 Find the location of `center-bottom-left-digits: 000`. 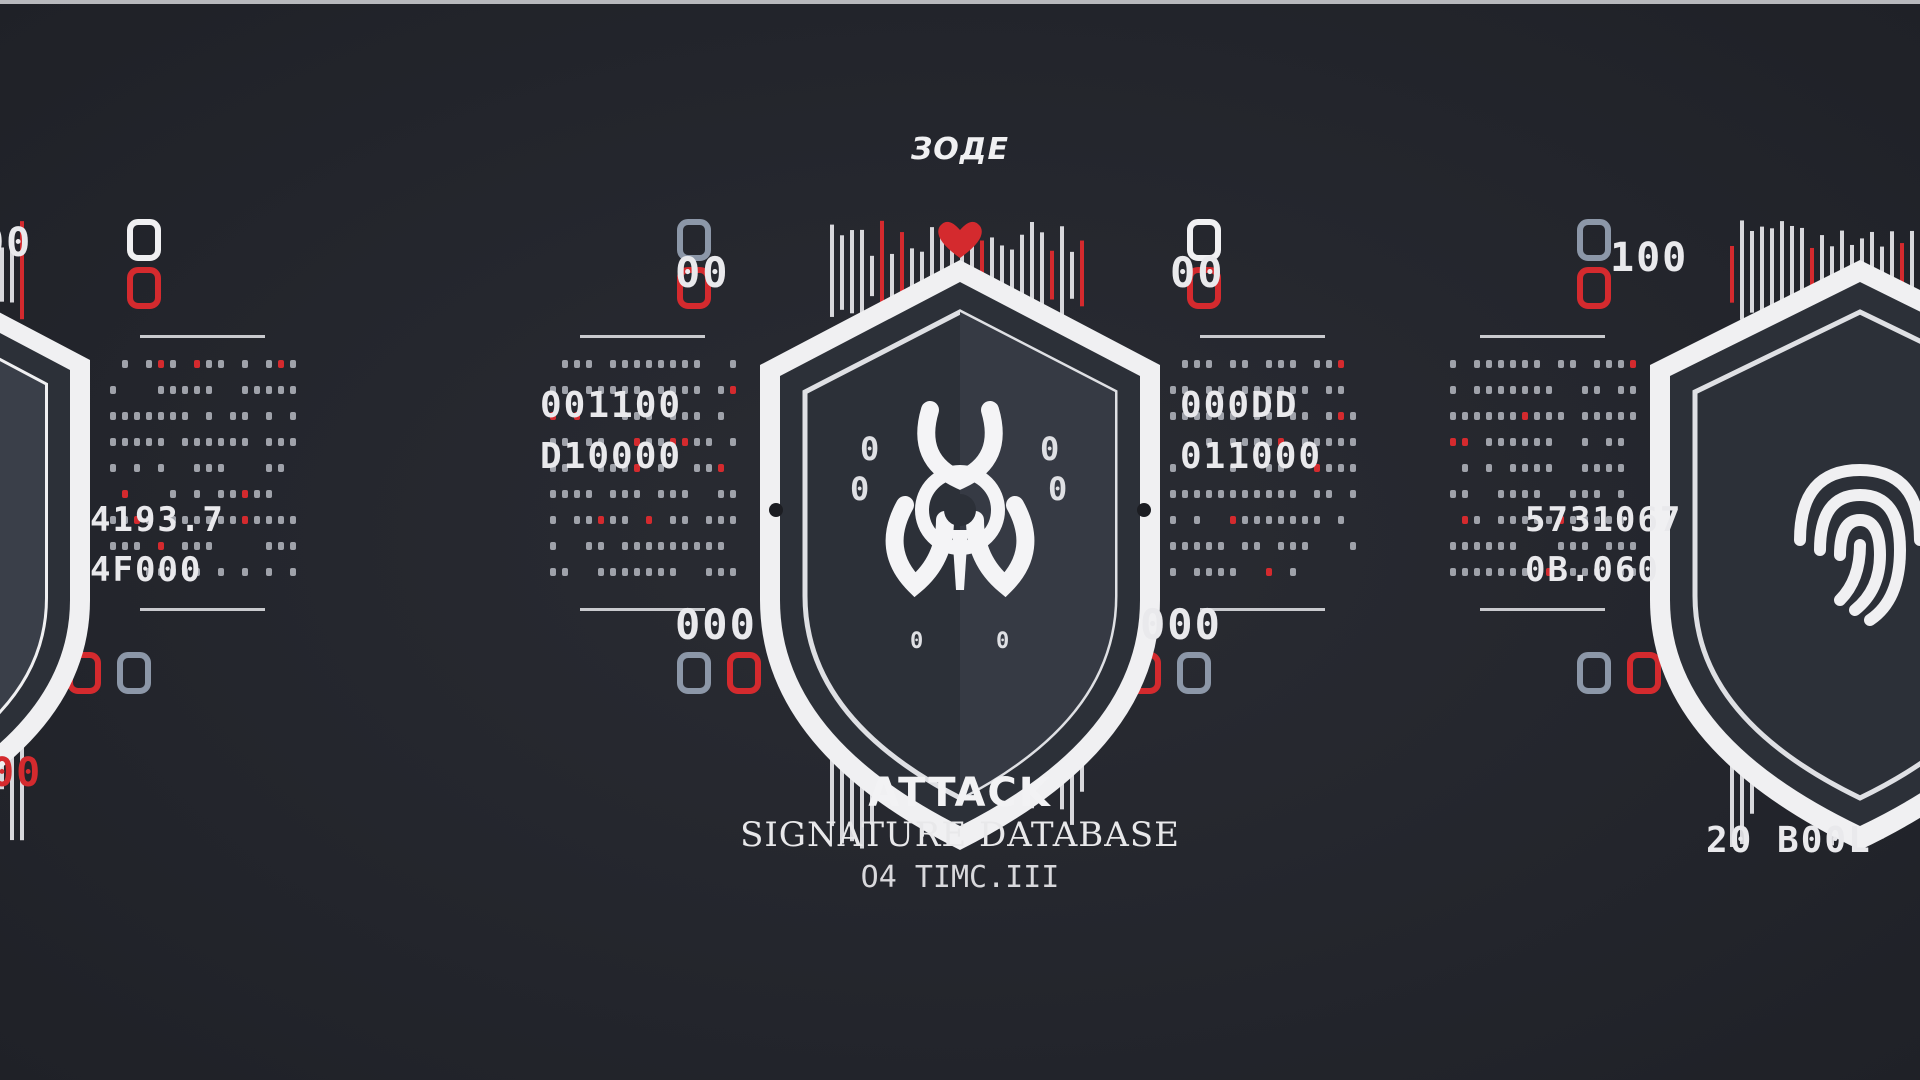

center-bottom-left-digits: 000 is located at coordinates (716, 624).